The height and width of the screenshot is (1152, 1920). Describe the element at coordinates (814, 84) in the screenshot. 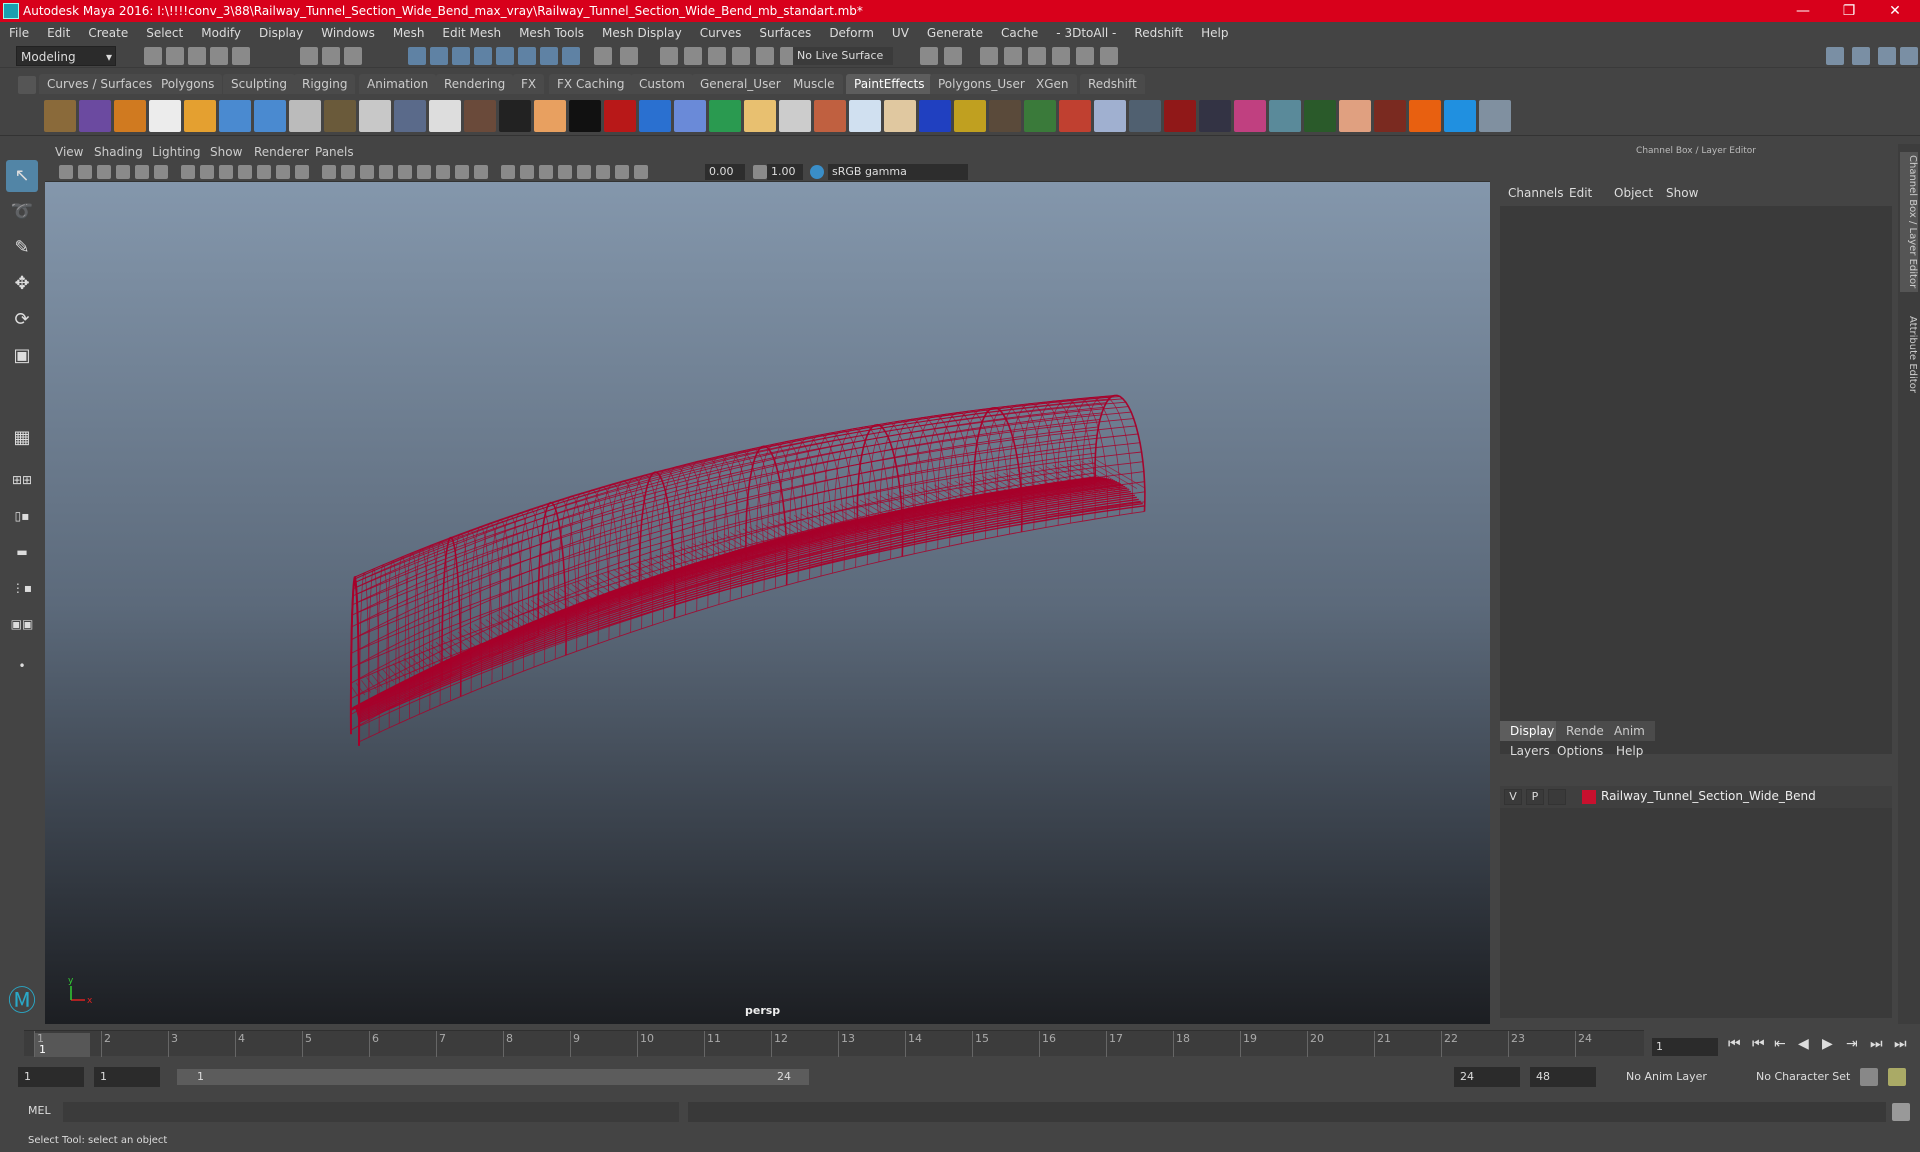

I see `shelf-tab-muscle: Muscle` at that location.